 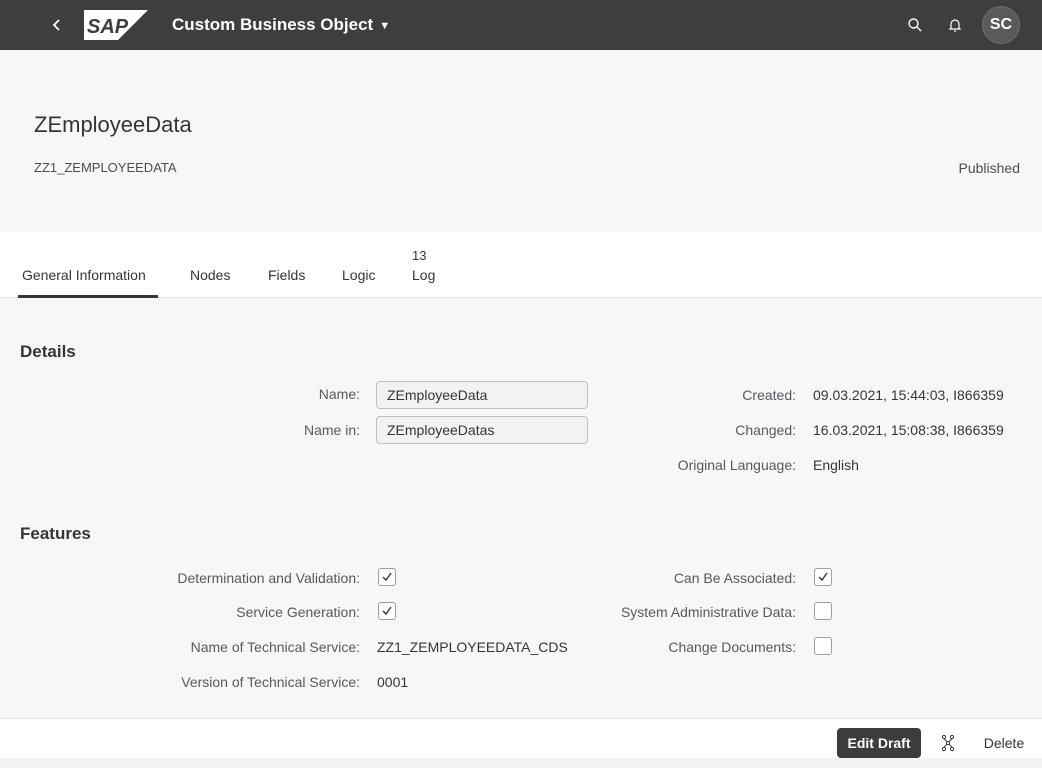 I want to click on back-button, so click(x=57, y=25).